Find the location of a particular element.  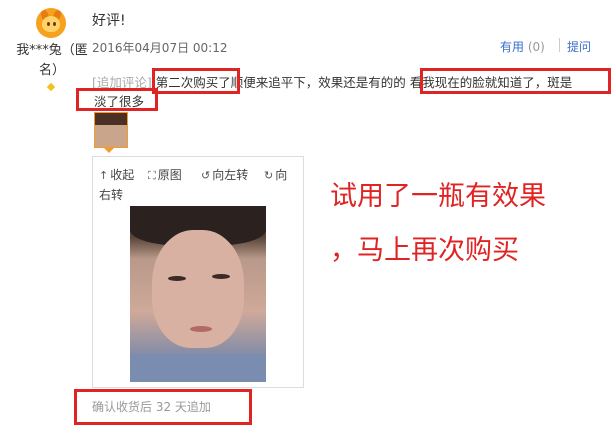

useful-button: 有用 (0) is located at coordinates (522, 46).